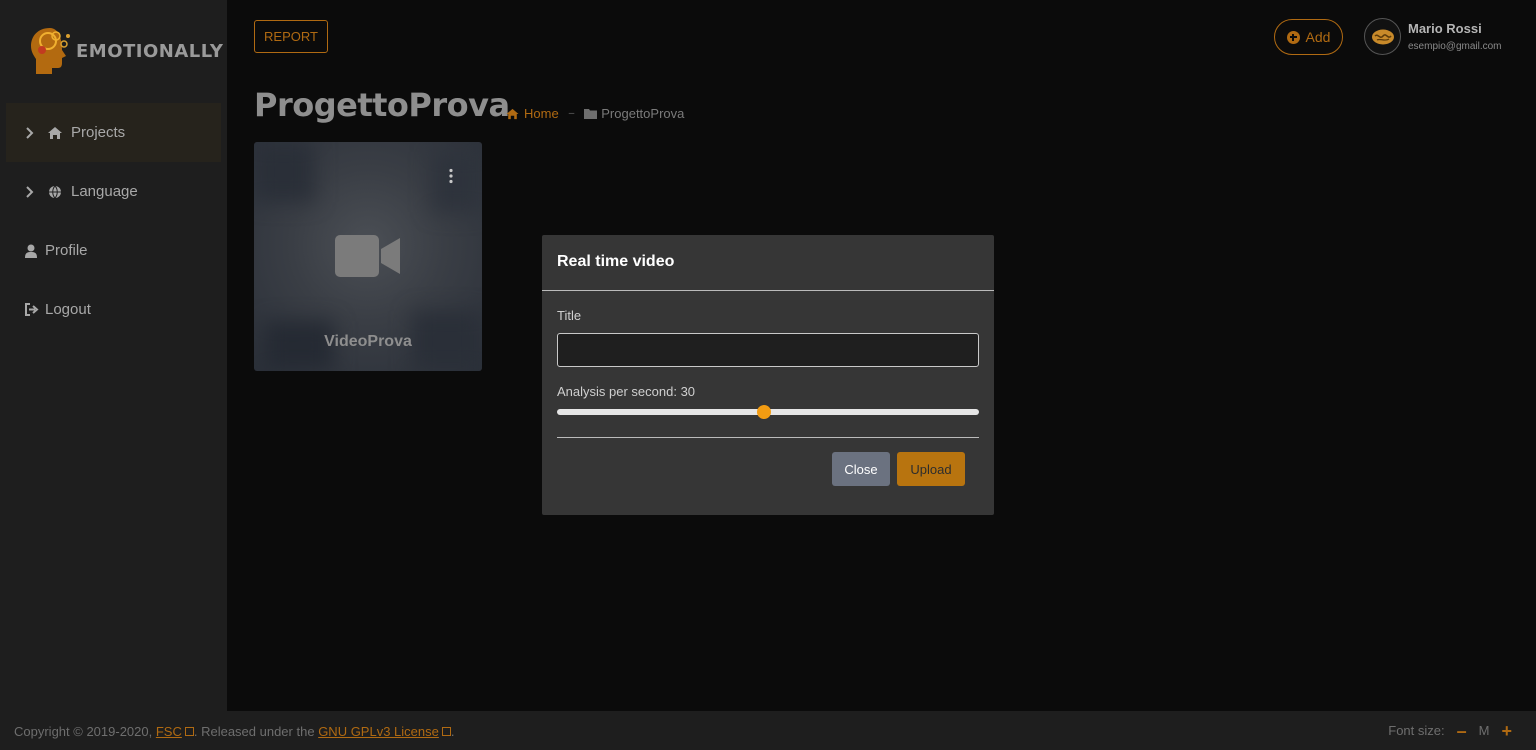 The width and height of the screenshot is (1536, 750). I want to click on video-camera-icon, so click(367, 256).